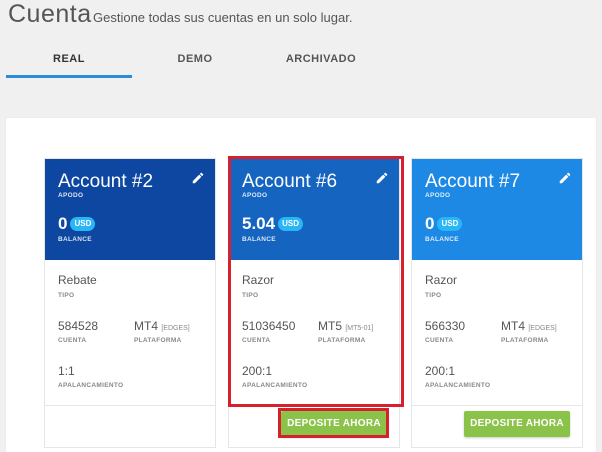 This screenshot has width=602, height=452. What do you see at coordinates (445, 326) in the screenshot?
I see `cuenta-value: 566330` at bounding box center [445, 326].